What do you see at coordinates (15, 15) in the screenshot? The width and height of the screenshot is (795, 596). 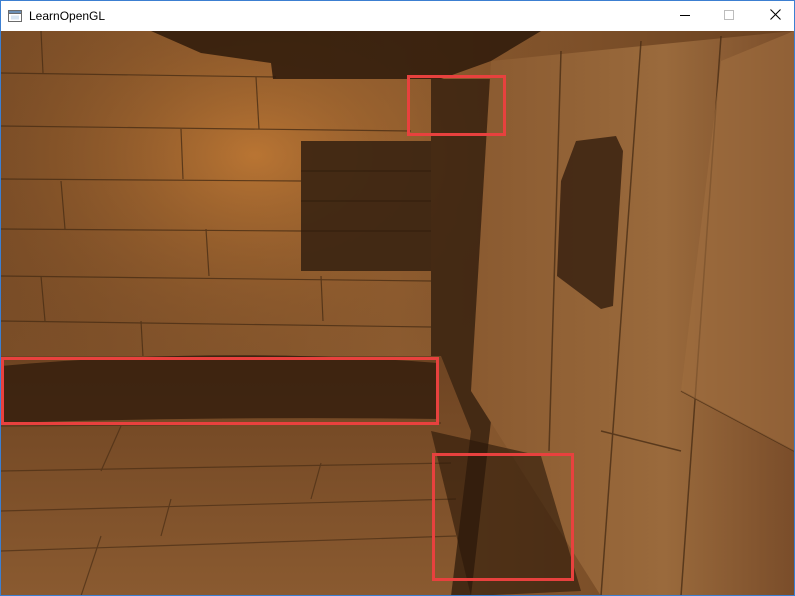 I see `application-window-icon` at bounding box center [15, 15].